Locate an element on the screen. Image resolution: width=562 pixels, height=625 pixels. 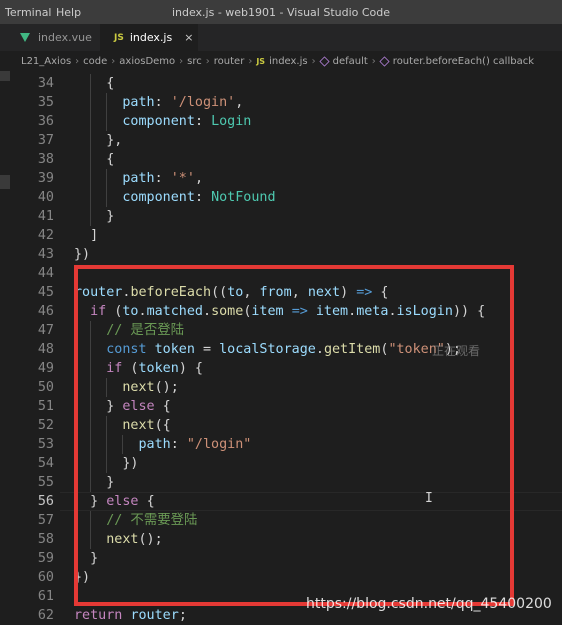
breadcrumb-item: router is located at coordinates (229, 61).